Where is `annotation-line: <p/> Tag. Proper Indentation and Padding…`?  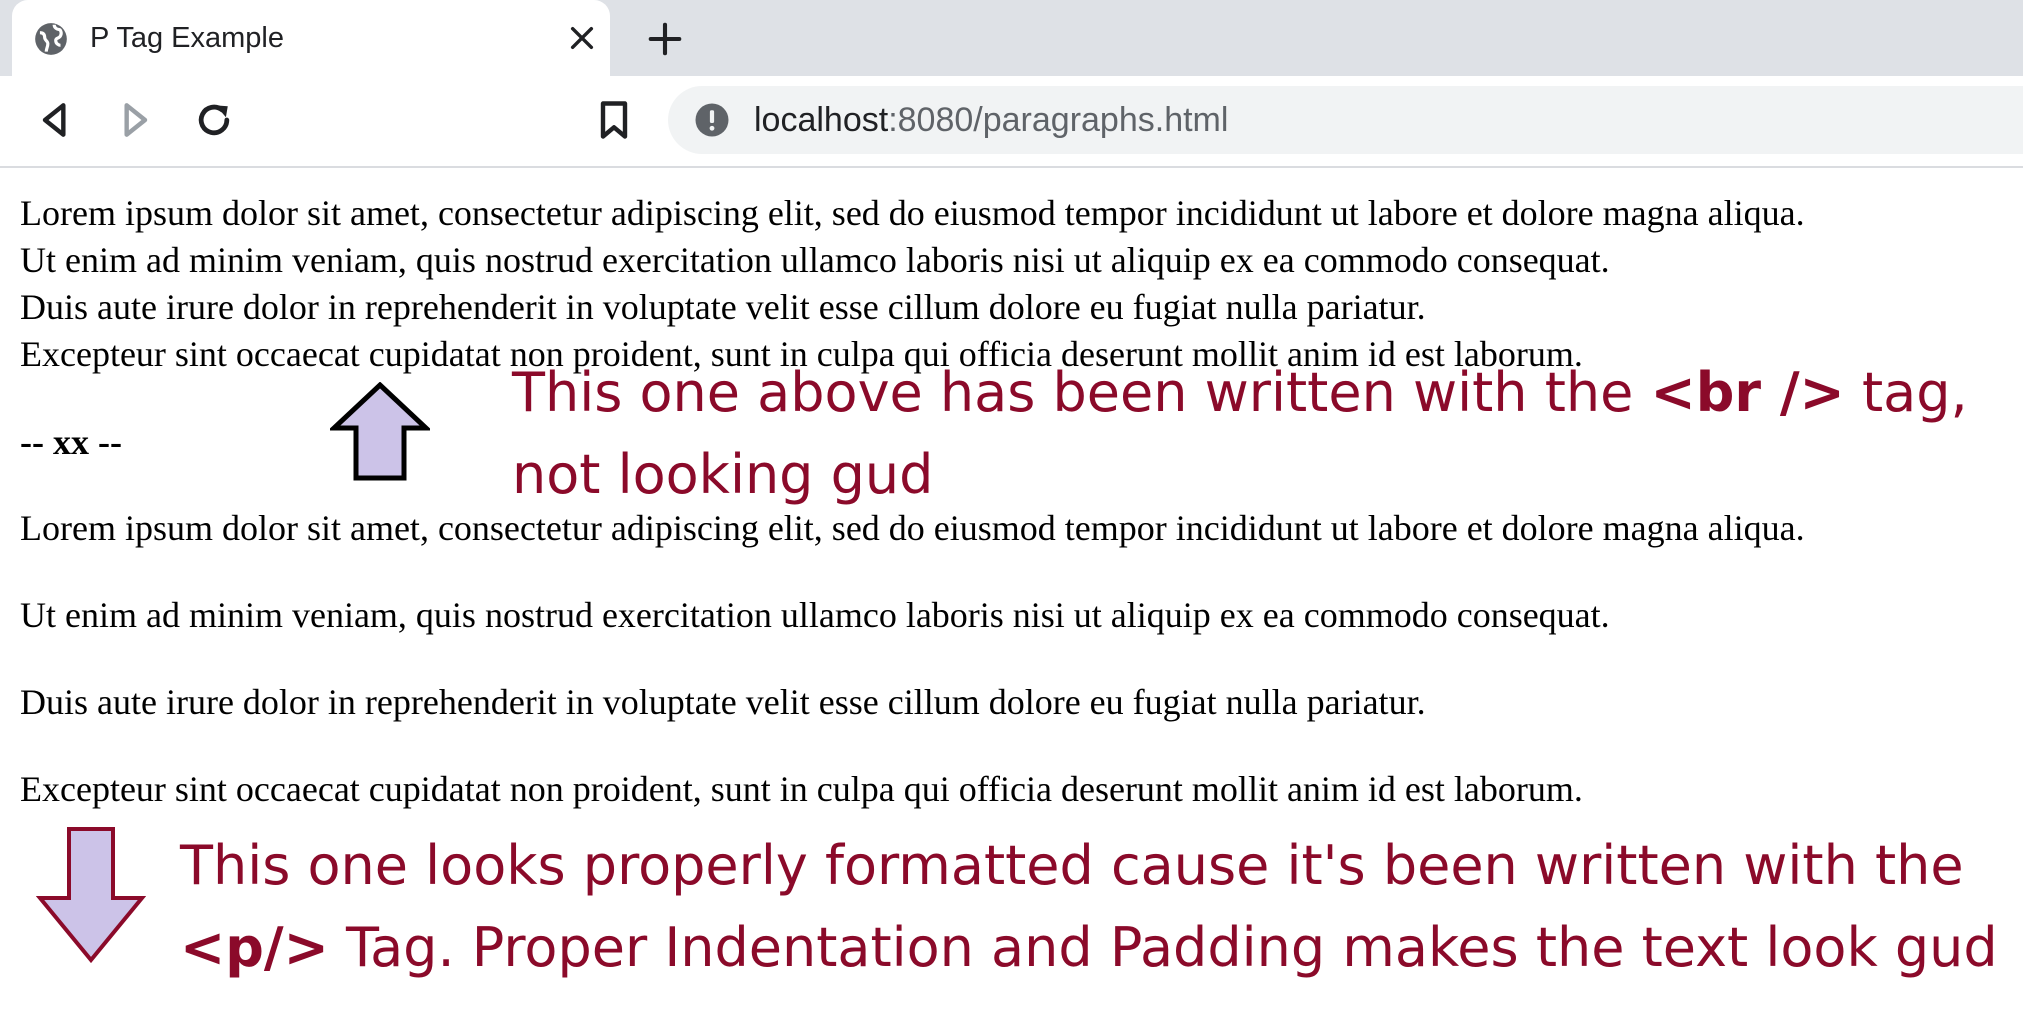 annotation-line: <p/> Tag. Proper Indentation and Padding… is located at coordinates (1089, 948).